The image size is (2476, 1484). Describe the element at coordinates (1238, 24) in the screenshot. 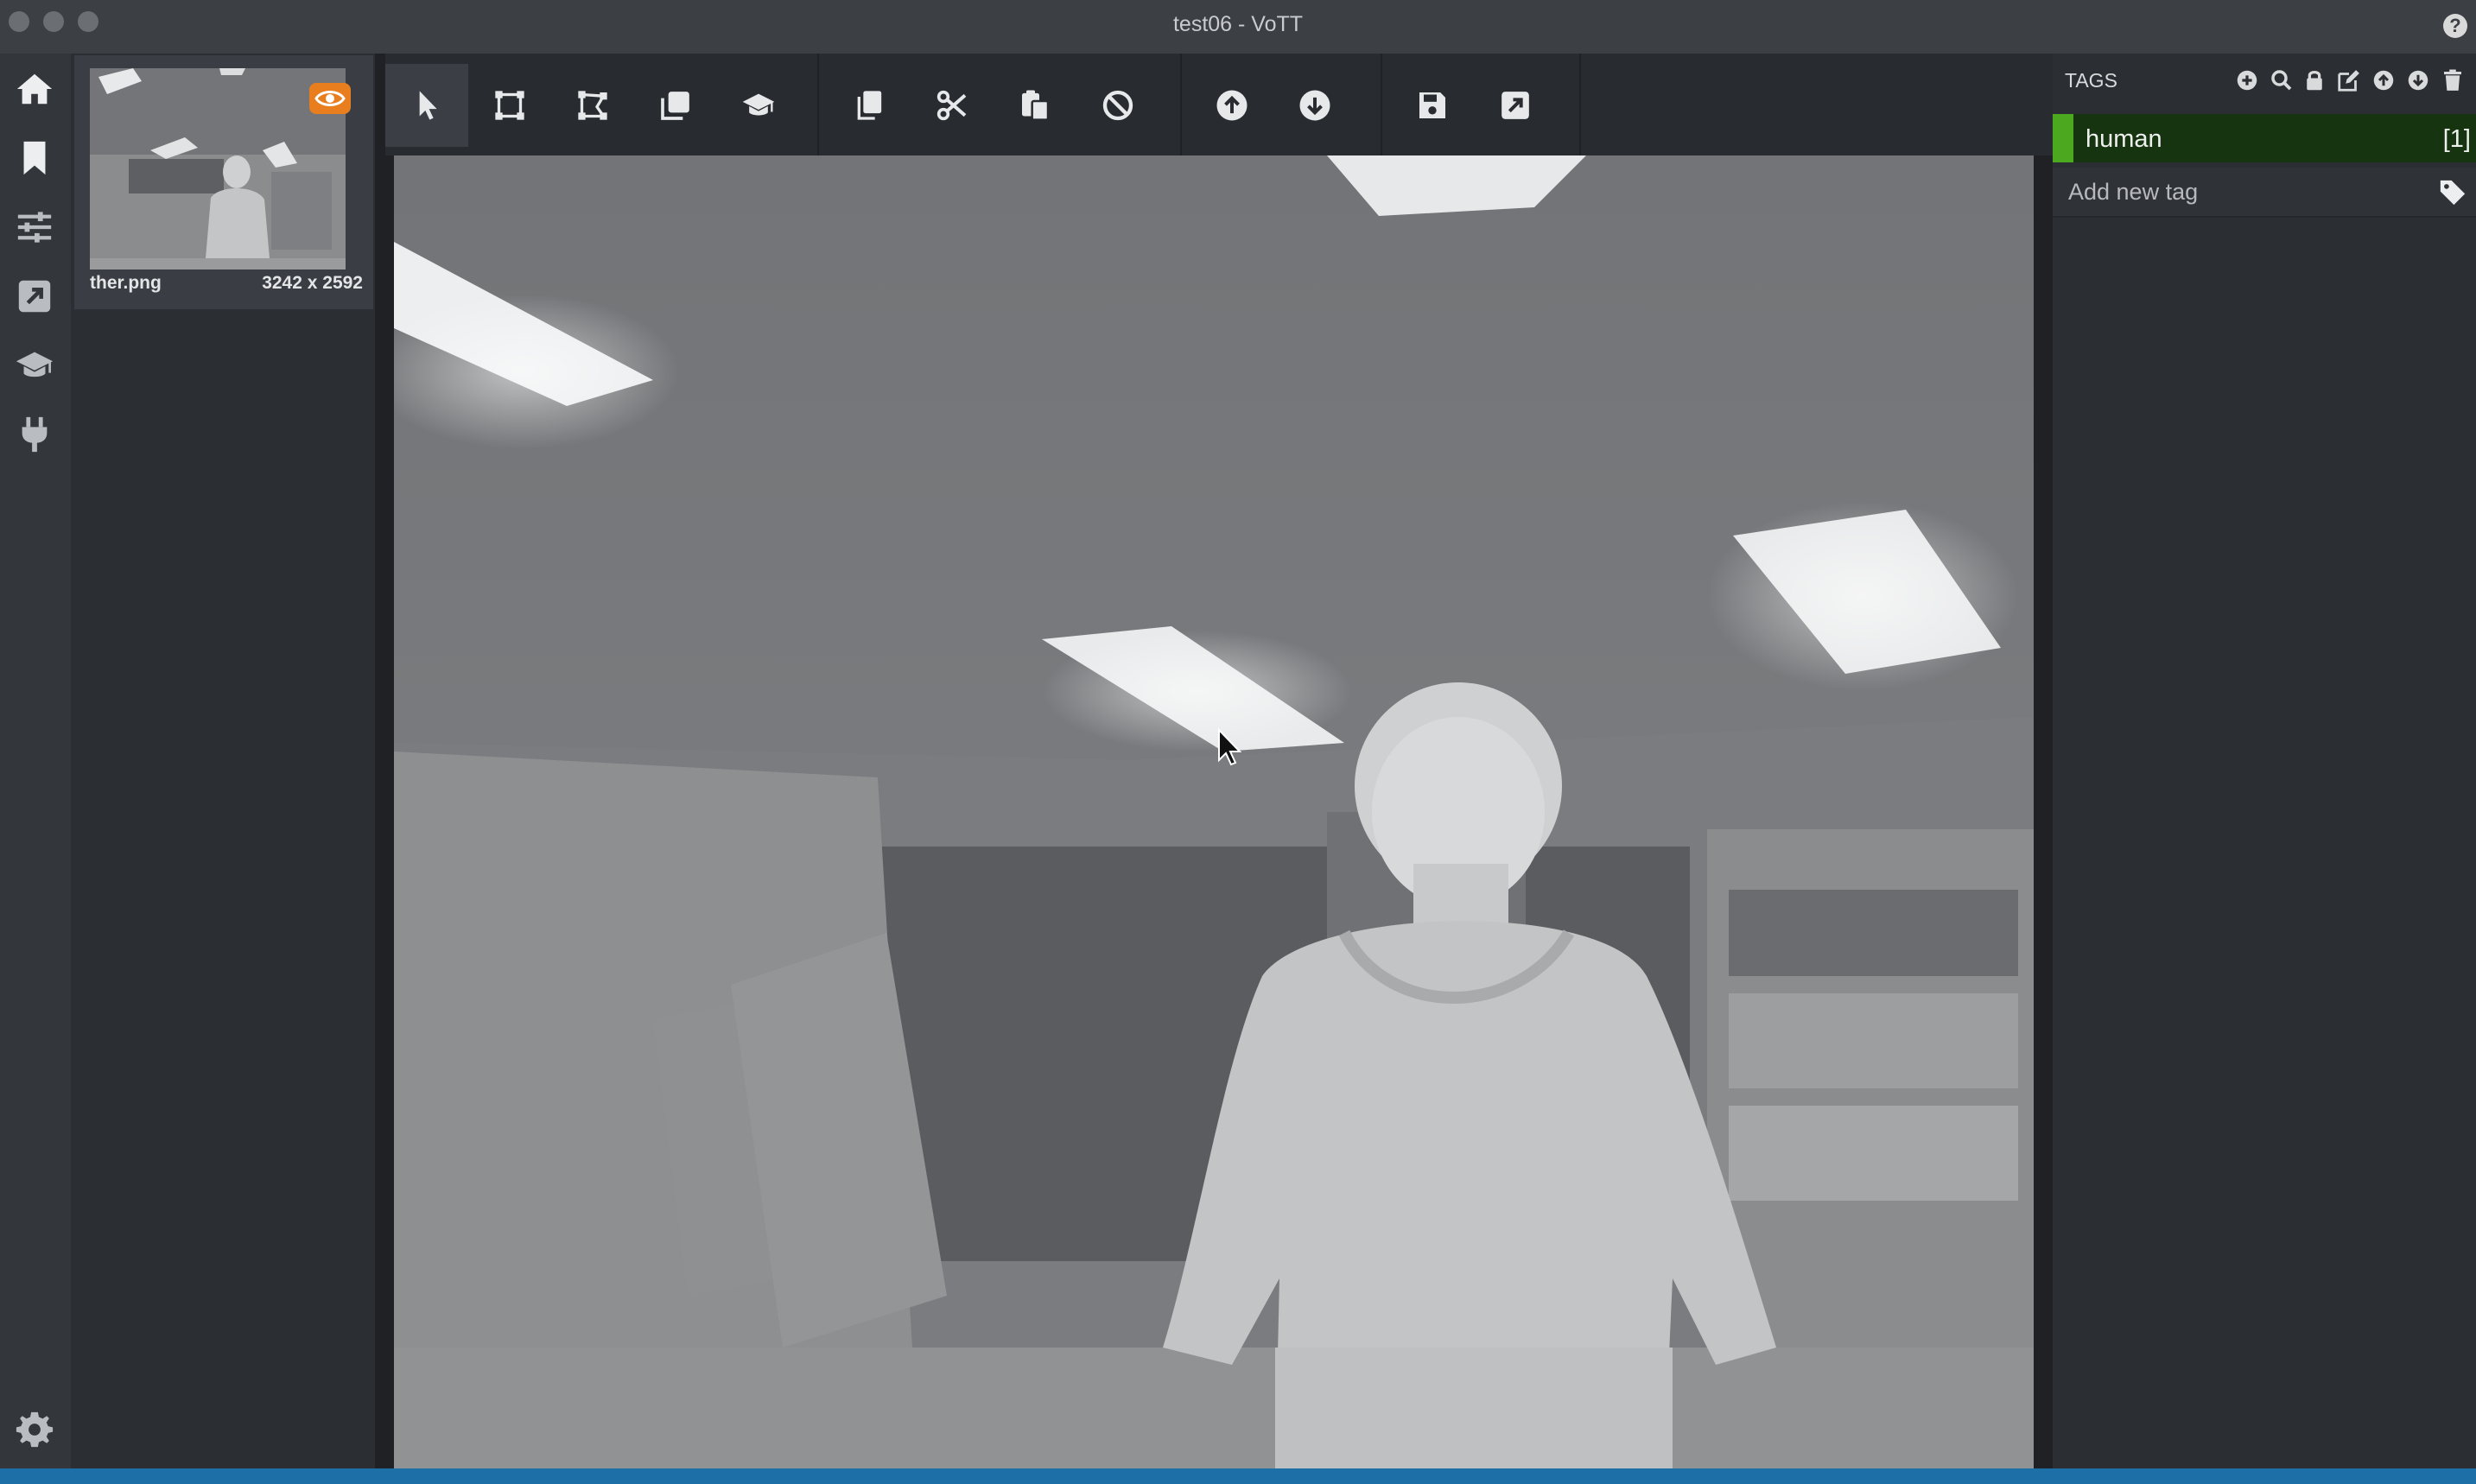

I see `window-title: test06 - VoTT` at that location.